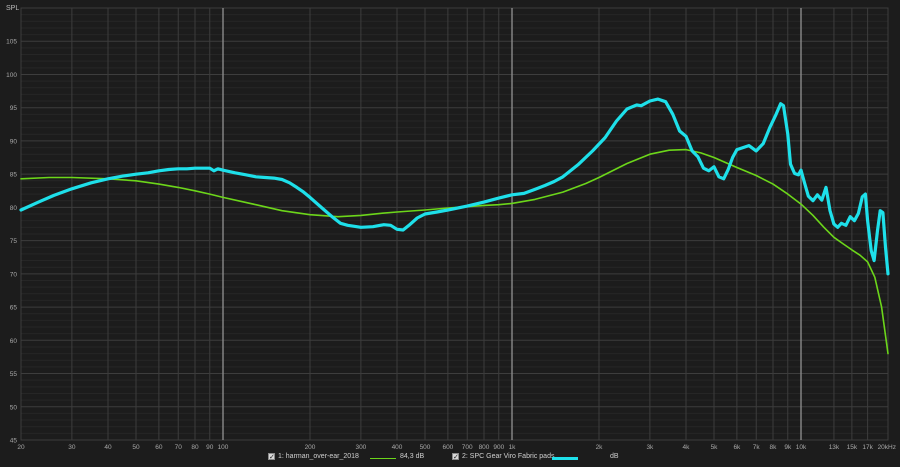 The height and width of the screenshot is (467, 900). Describe the element at coordinates (195, 447) in the screenshot. I see `x-tick-label: 80` at that location.